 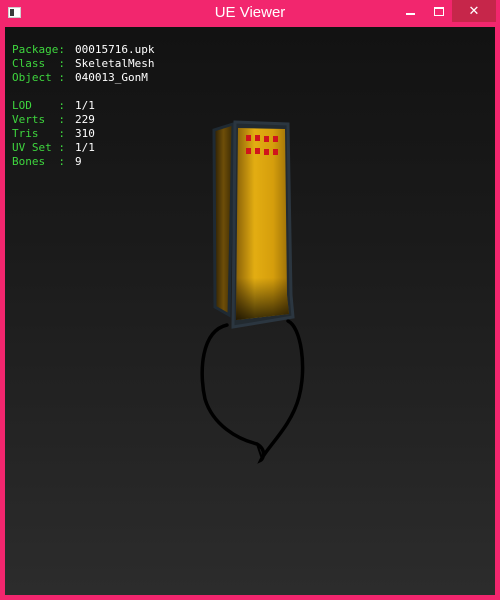 I want to click on info-uvset: UV Set : 1/1, so click(x=83, y=148).